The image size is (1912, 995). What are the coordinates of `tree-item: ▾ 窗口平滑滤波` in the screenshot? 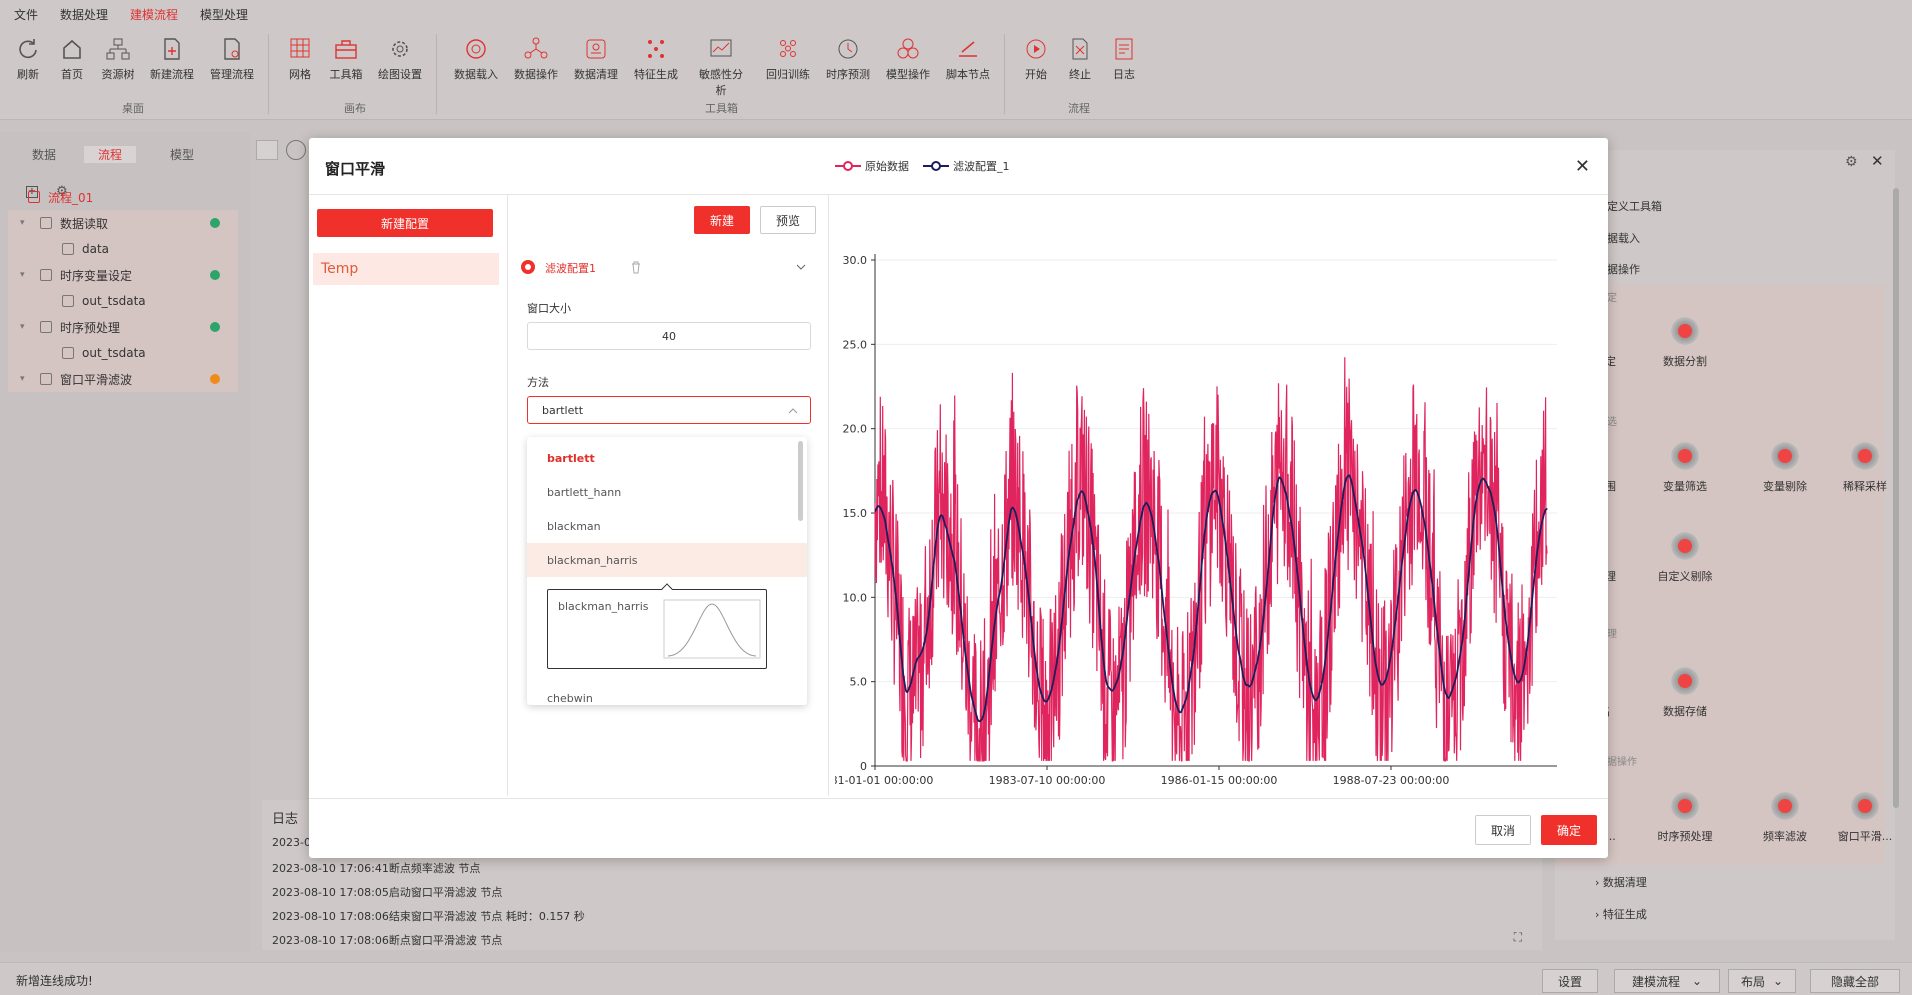 It's located at (123, 379).